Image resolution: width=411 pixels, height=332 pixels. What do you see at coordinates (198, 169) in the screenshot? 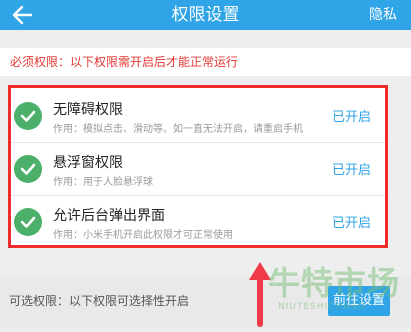
I see `permission-item-floating-window: 悬浮窗权限 作用：用于人脸悬浮球 已开启` at bounding box center [198, 169].